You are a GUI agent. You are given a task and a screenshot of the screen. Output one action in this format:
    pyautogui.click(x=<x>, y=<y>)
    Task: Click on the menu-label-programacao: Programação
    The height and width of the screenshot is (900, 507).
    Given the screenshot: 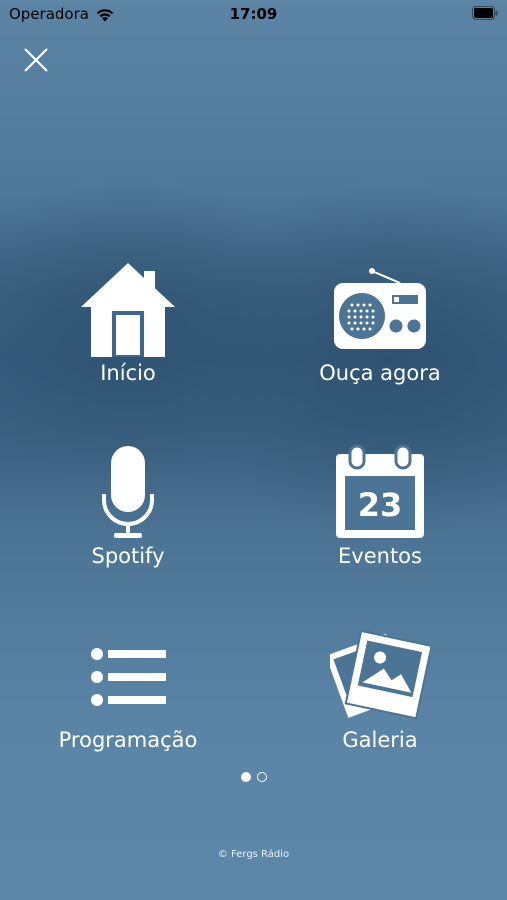 What is the action you would take?
    pyautogui.click(x=128, y=740)
    